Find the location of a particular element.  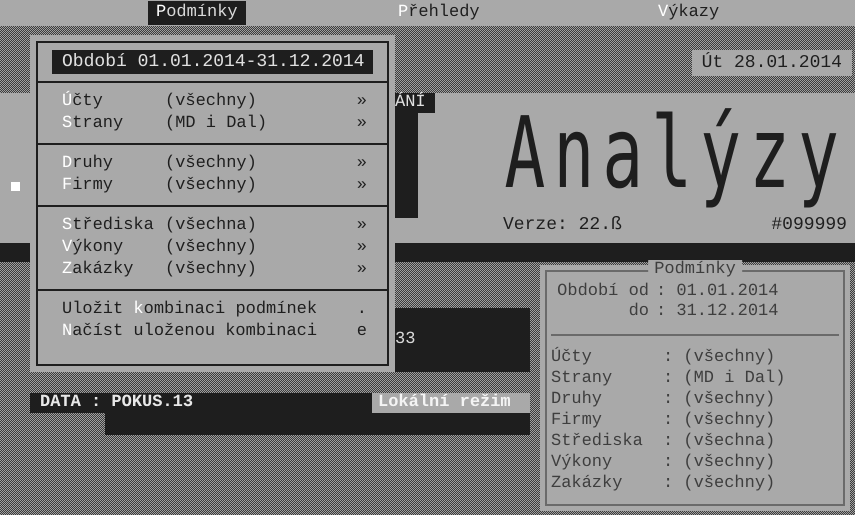

field-value: : (MD i Dal) is located at coordinates (724, 379).